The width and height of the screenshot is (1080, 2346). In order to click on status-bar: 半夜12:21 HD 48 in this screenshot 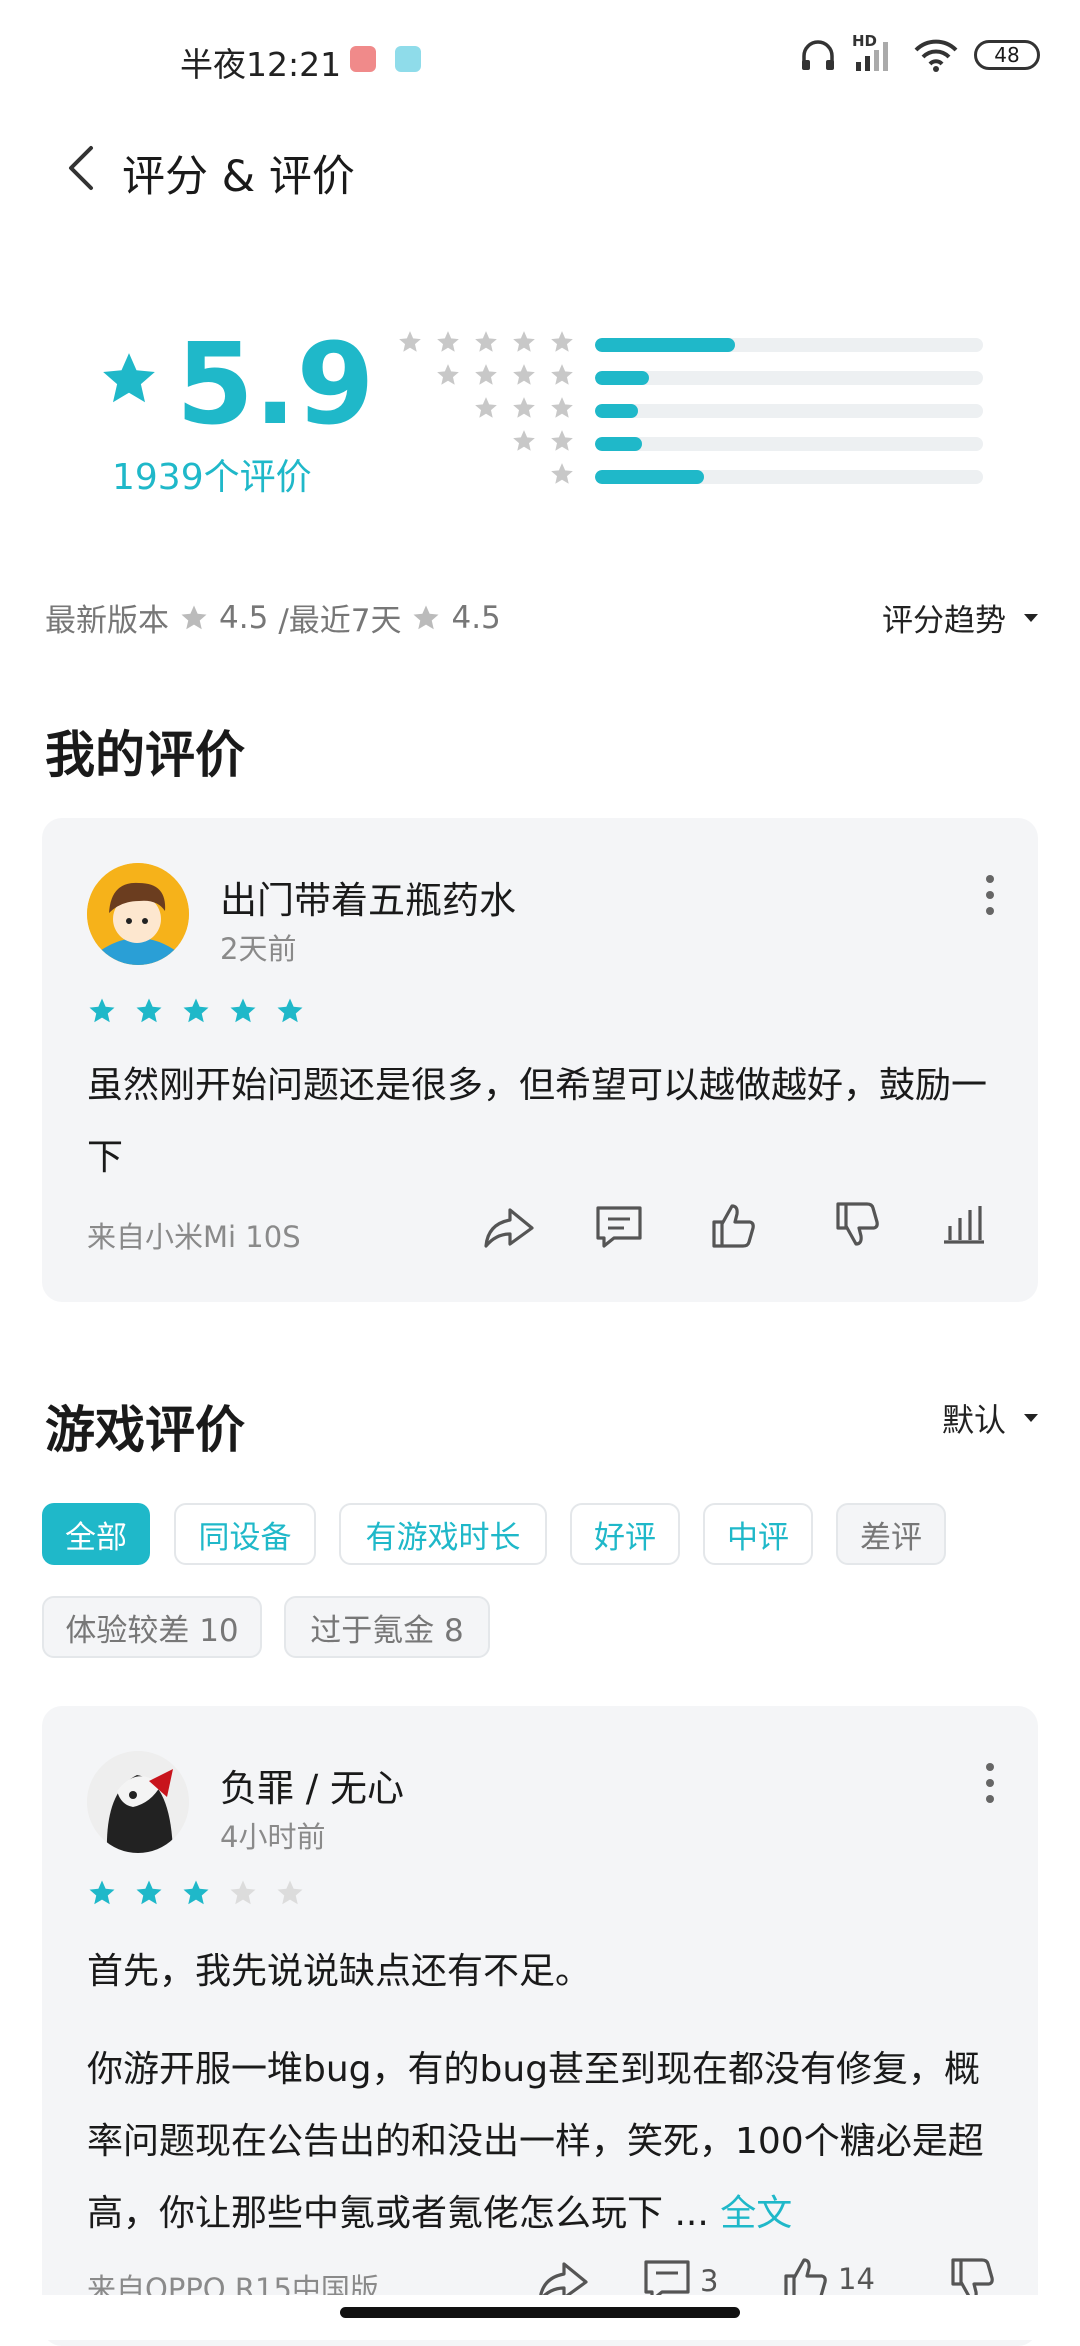, I will do `click(540, 60)`.